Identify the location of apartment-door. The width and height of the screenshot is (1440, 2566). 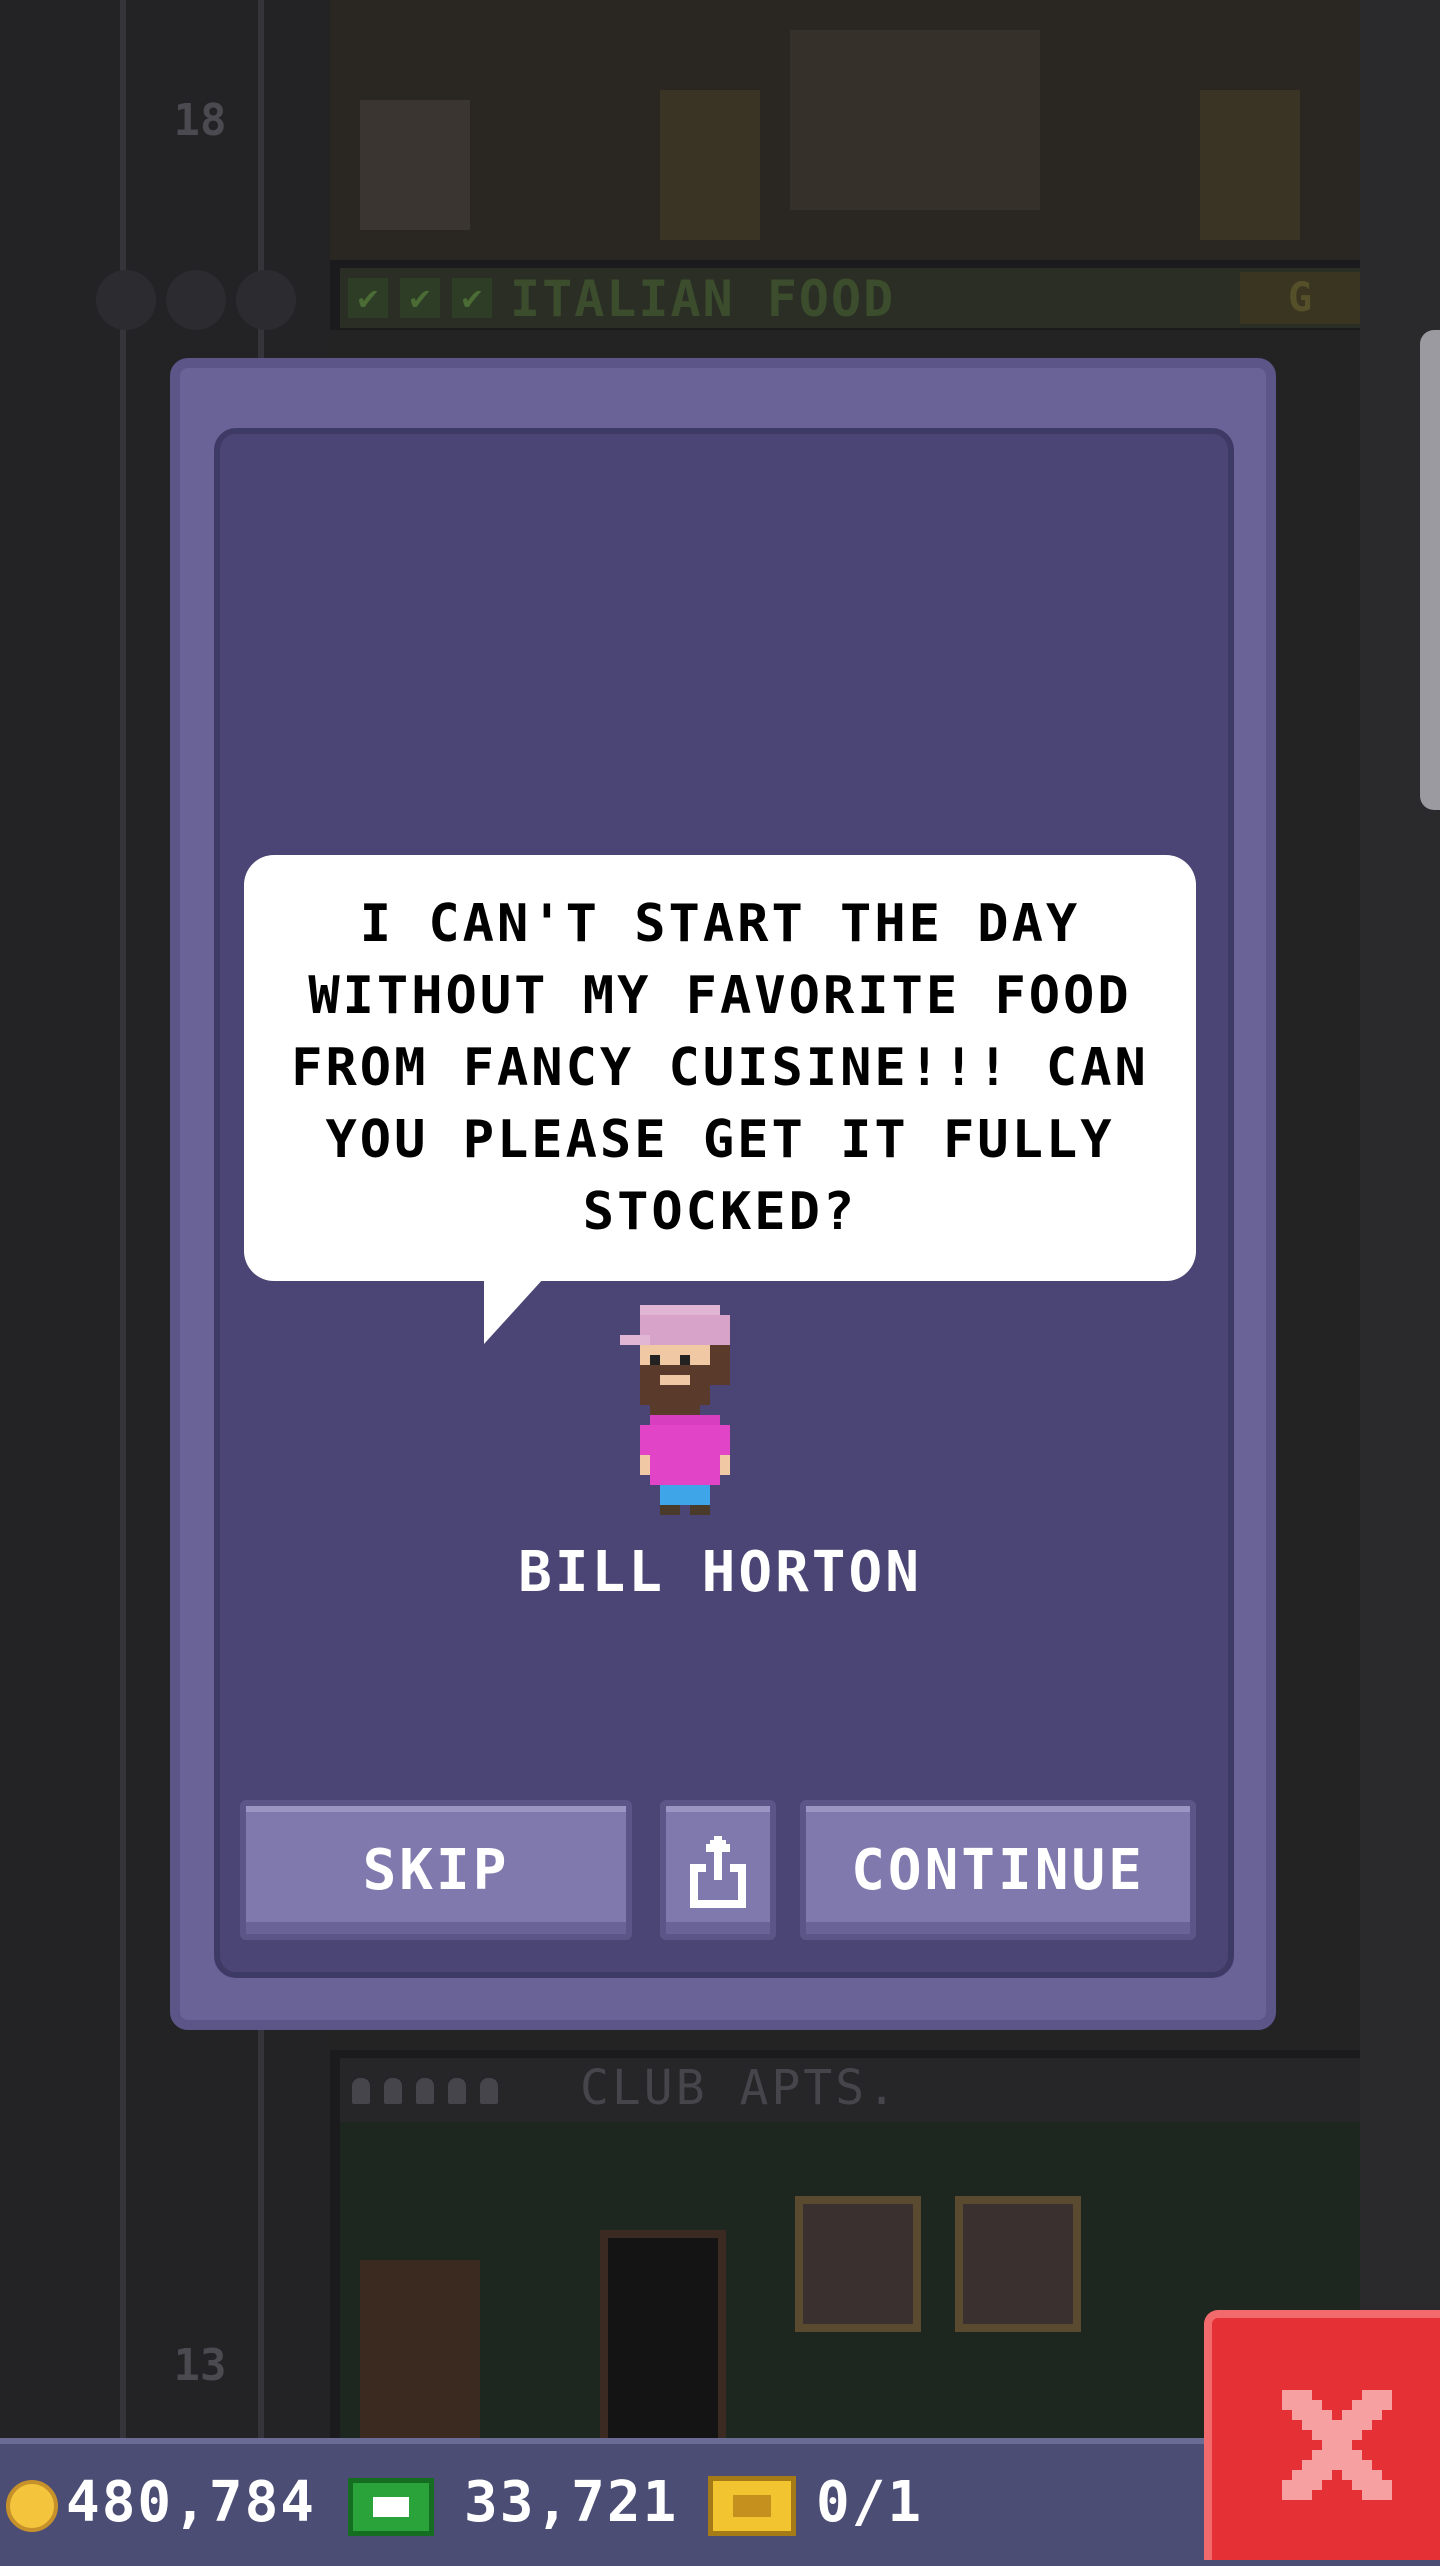
(663, 2343).